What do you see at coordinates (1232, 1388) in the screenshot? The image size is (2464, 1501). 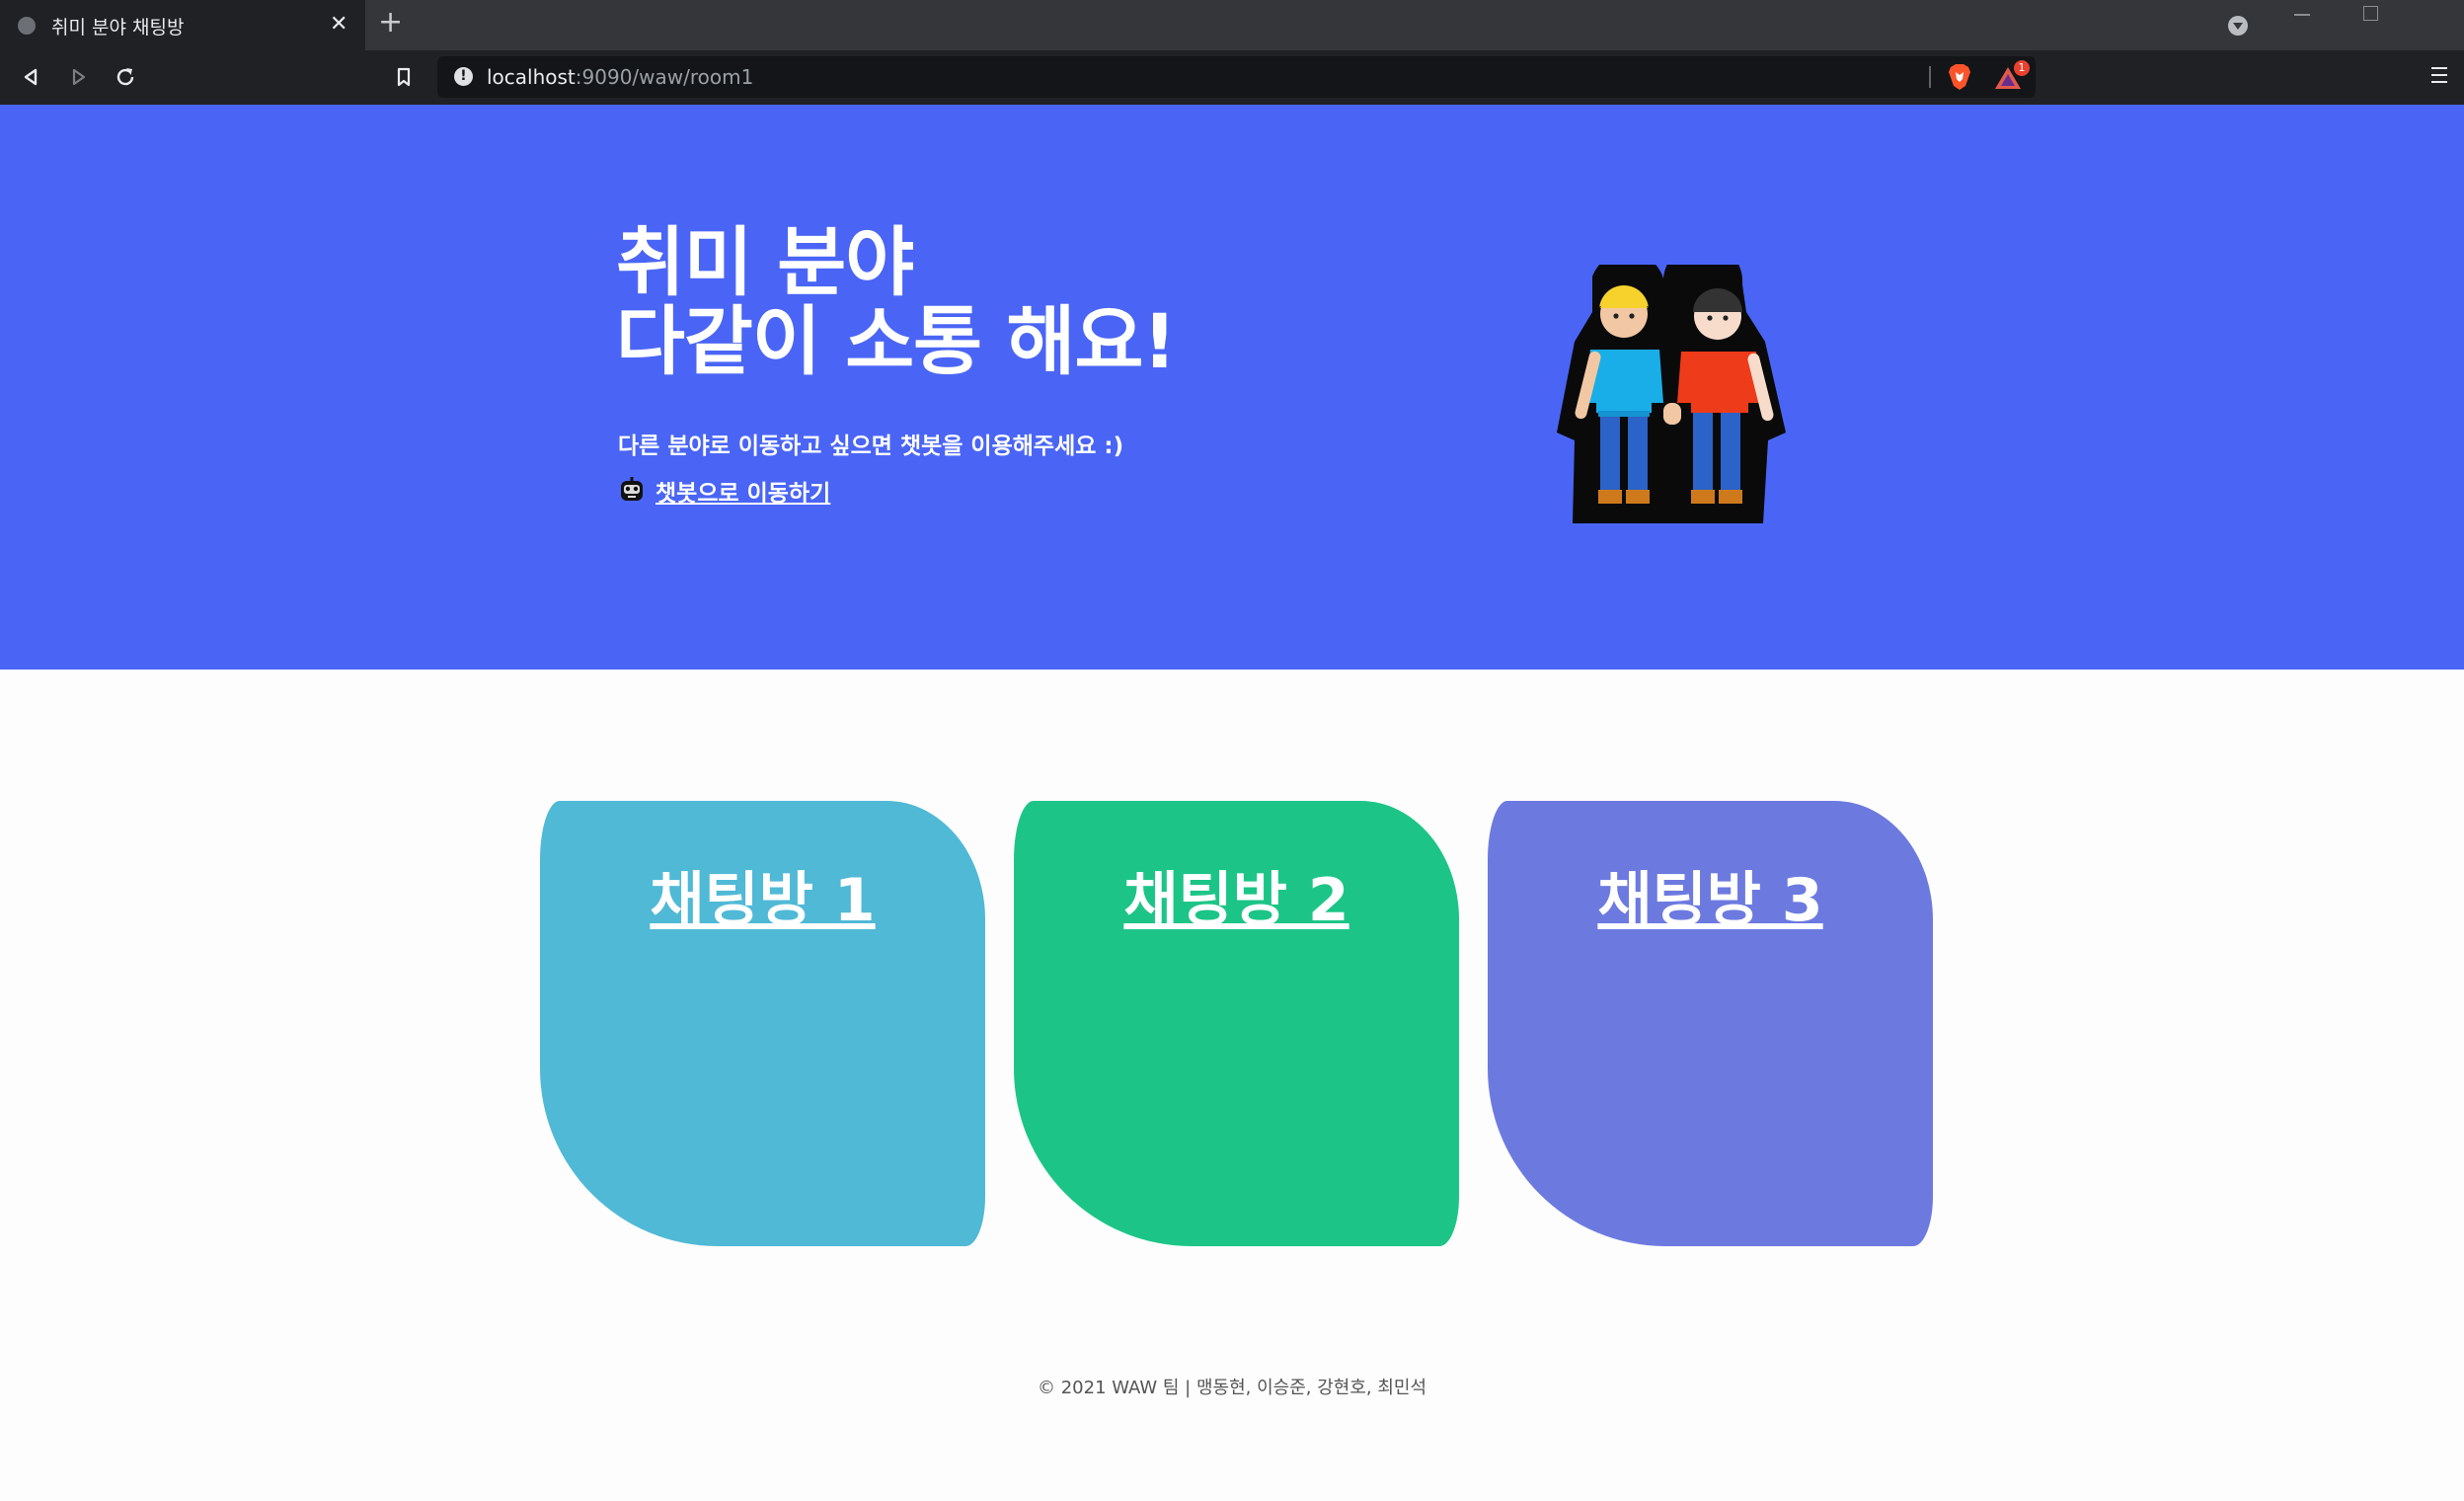 I see `footer-text: © 2021 WAW 팀 | 맹동현, 이승준, 강현호, 최민석` at bounding box center [1232, 1388].